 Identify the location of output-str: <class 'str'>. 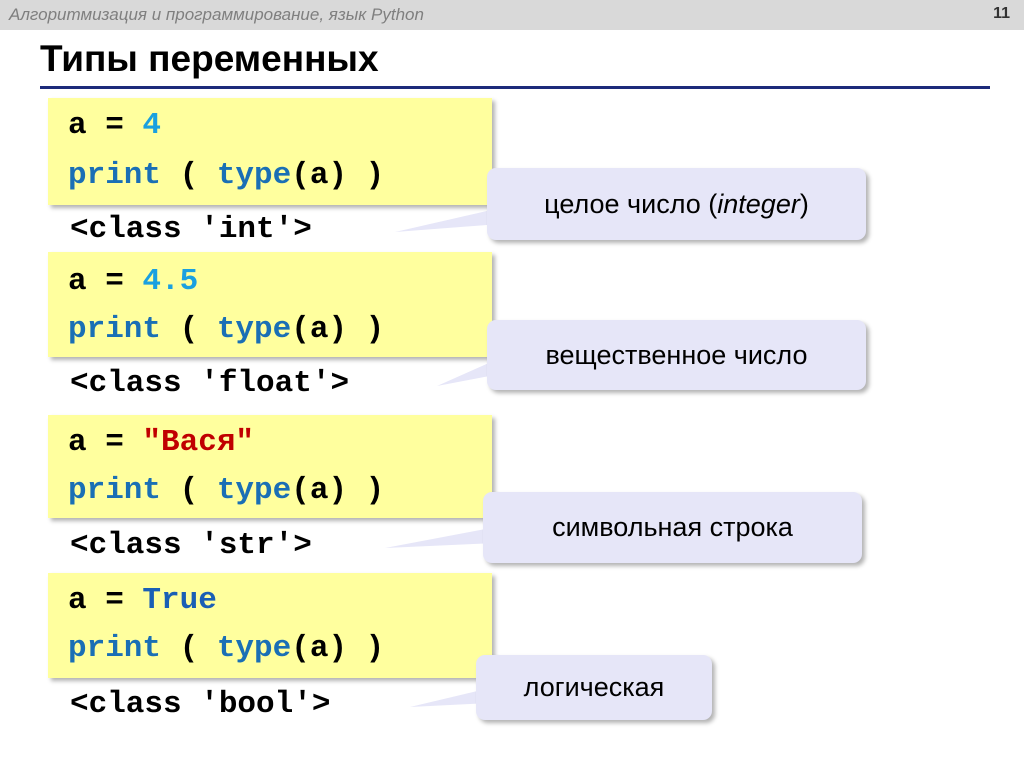
(191, 545).